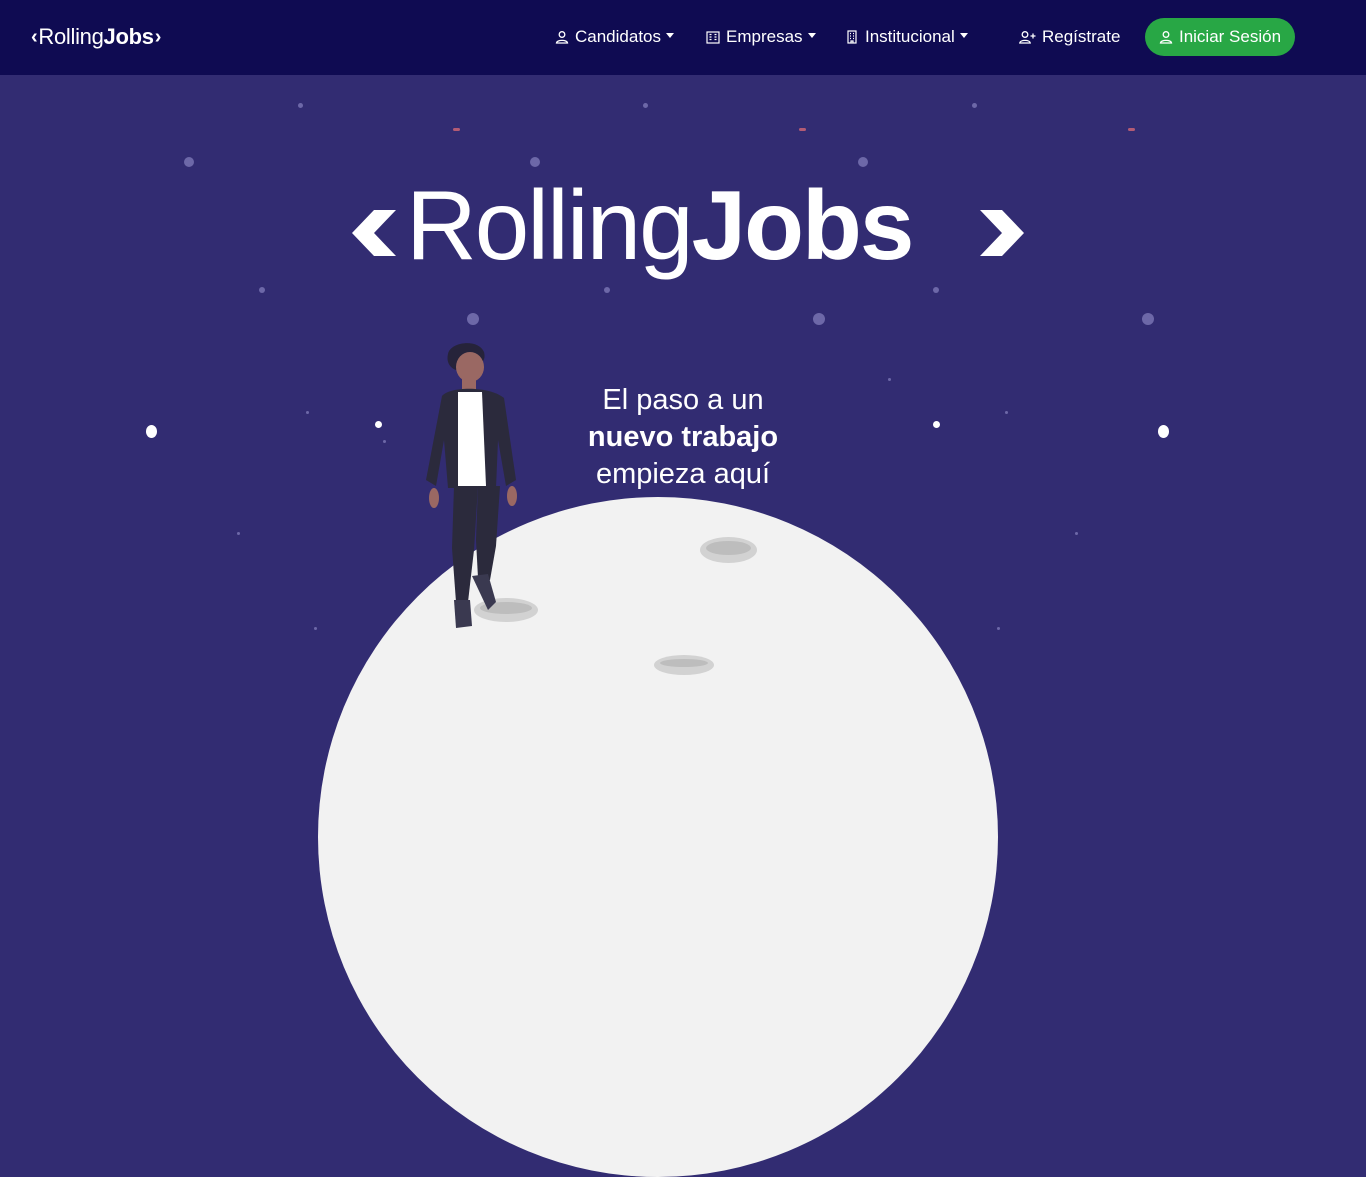 Image resolution: width=1366 pixels, height=1177 pixels. I want to click on nav-empresas-dropdown: Empresas, so click(761, 37).